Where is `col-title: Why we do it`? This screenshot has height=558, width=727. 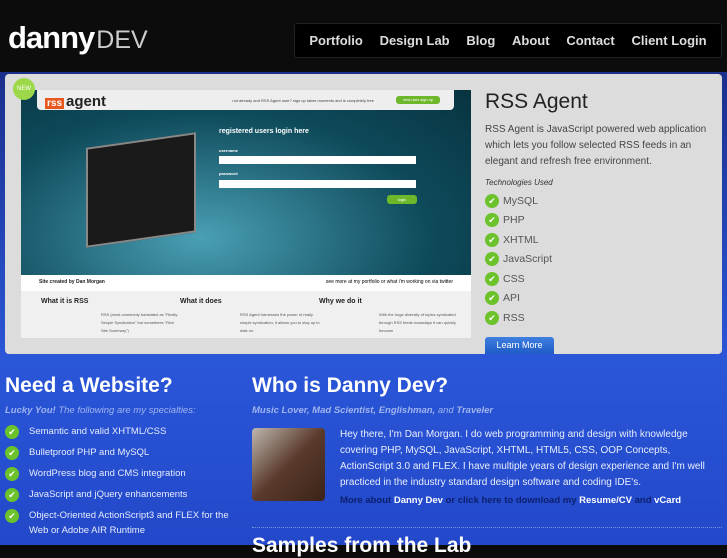
col-title: Why we do it is located at coordinates (340, 301).